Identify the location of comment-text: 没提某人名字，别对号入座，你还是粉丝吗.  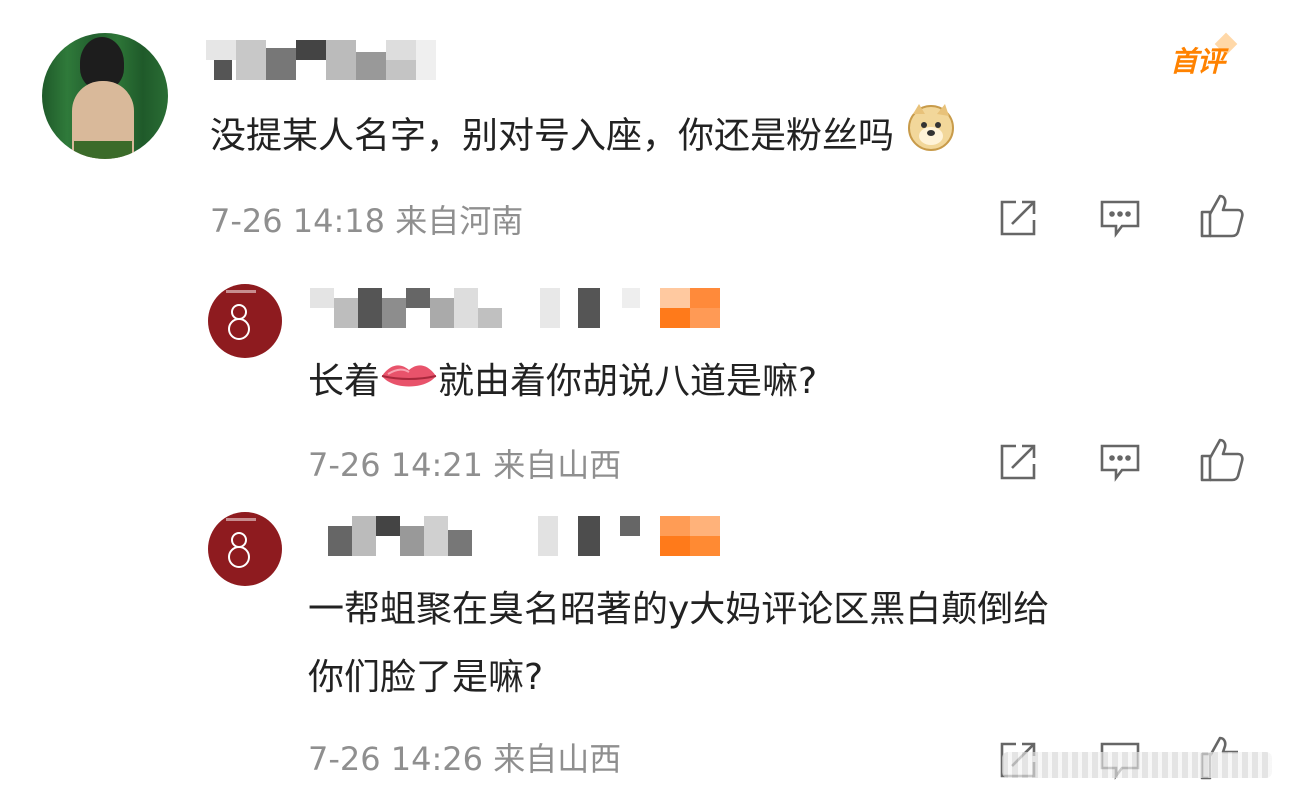
(583, 137).